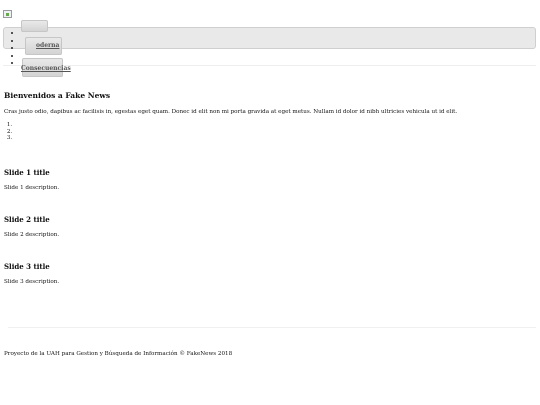  What do you see at coordinates (27, 172) in the screenshot?
I see `slide-title: Slide 1 title` at bounding box center [27, 172].